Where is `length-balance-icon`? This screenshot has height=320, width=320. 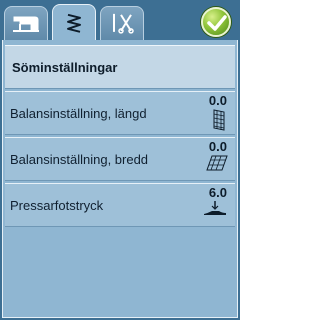
length-balance-icon is located at coordinates (219, 120).